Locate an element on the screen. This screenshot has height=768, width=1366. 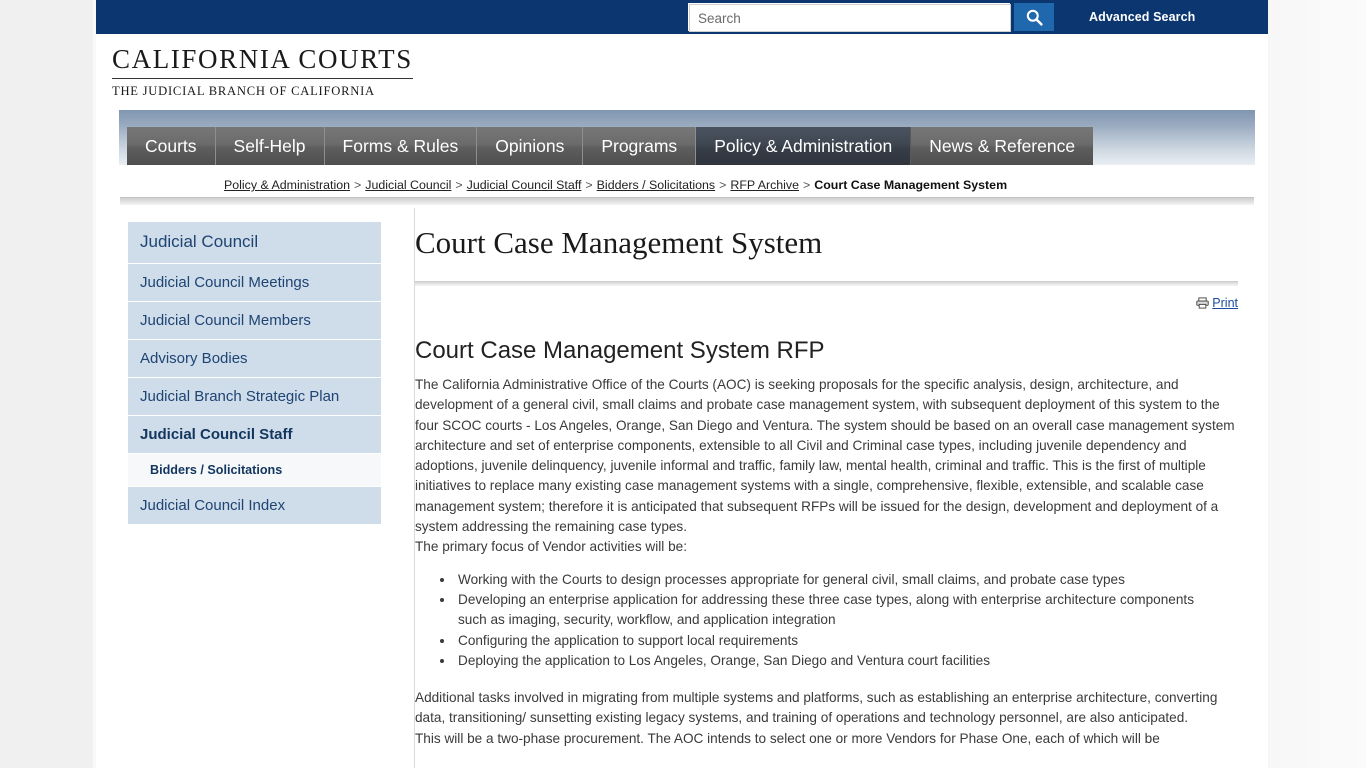
title-divider is located at coordinates (826, 283).